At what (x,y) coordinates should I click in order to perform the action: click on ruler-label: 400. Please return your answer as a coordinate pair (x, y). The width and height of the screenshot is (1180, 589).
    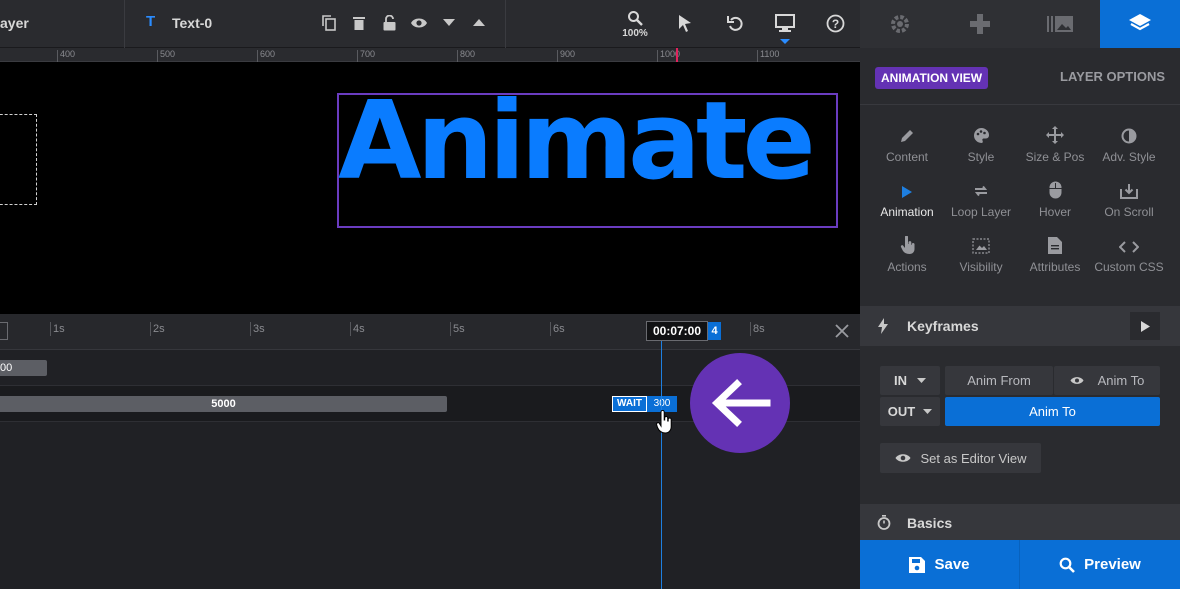
    Looking at the image, I should click on (68, 54).